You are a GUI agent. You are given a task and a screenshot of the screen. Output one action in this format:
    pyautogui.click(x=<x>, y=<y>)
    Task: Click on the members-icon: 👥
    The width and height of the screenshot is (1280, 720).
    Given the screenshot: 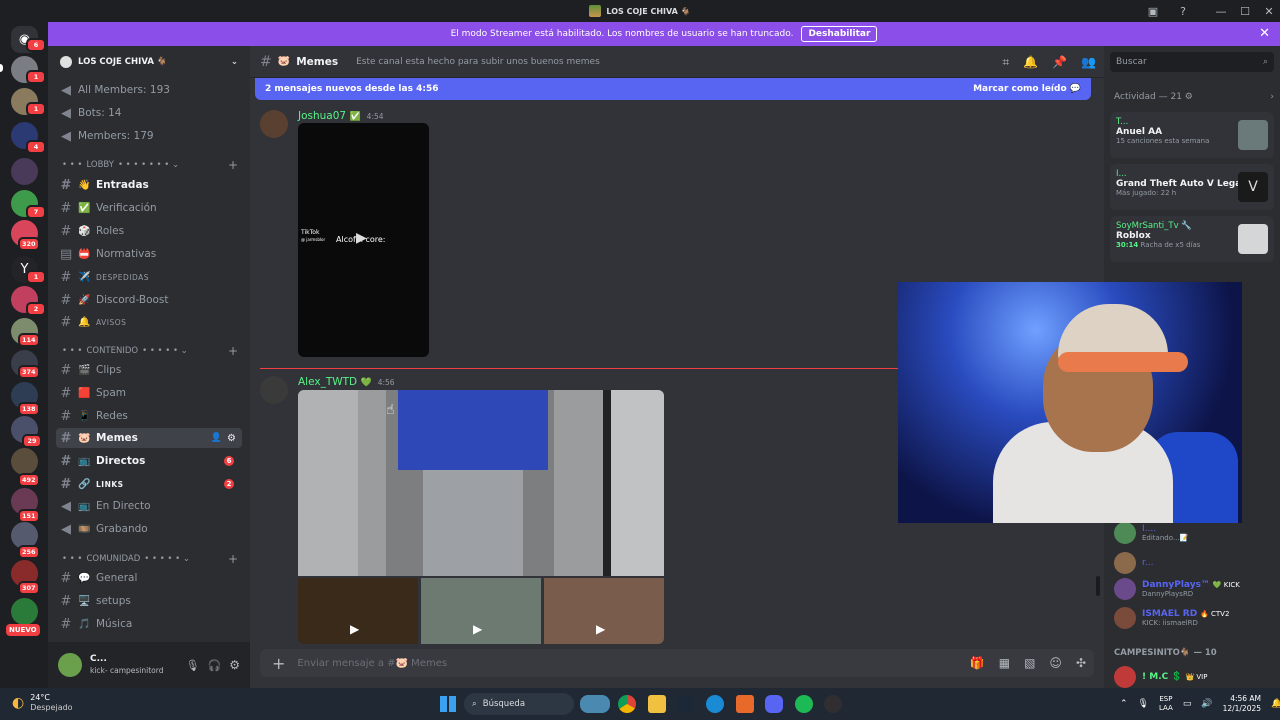 What is the action you would take?
    pyautogui.click(x=1088, y=62)
    